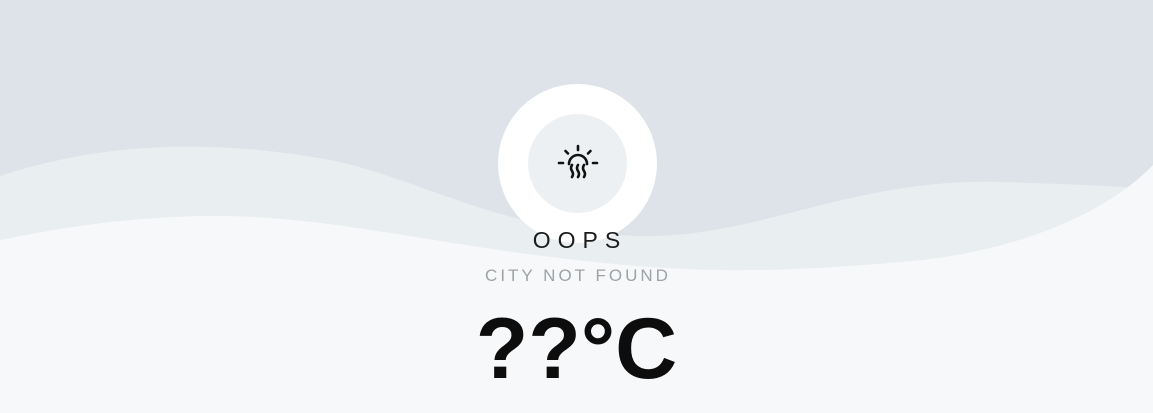 This screenshot has width=1153, height=413. What do you see at coordinates (577, 161) in the screenshot?
I see `sun-haze-icon` at bounding box center [577, 161].